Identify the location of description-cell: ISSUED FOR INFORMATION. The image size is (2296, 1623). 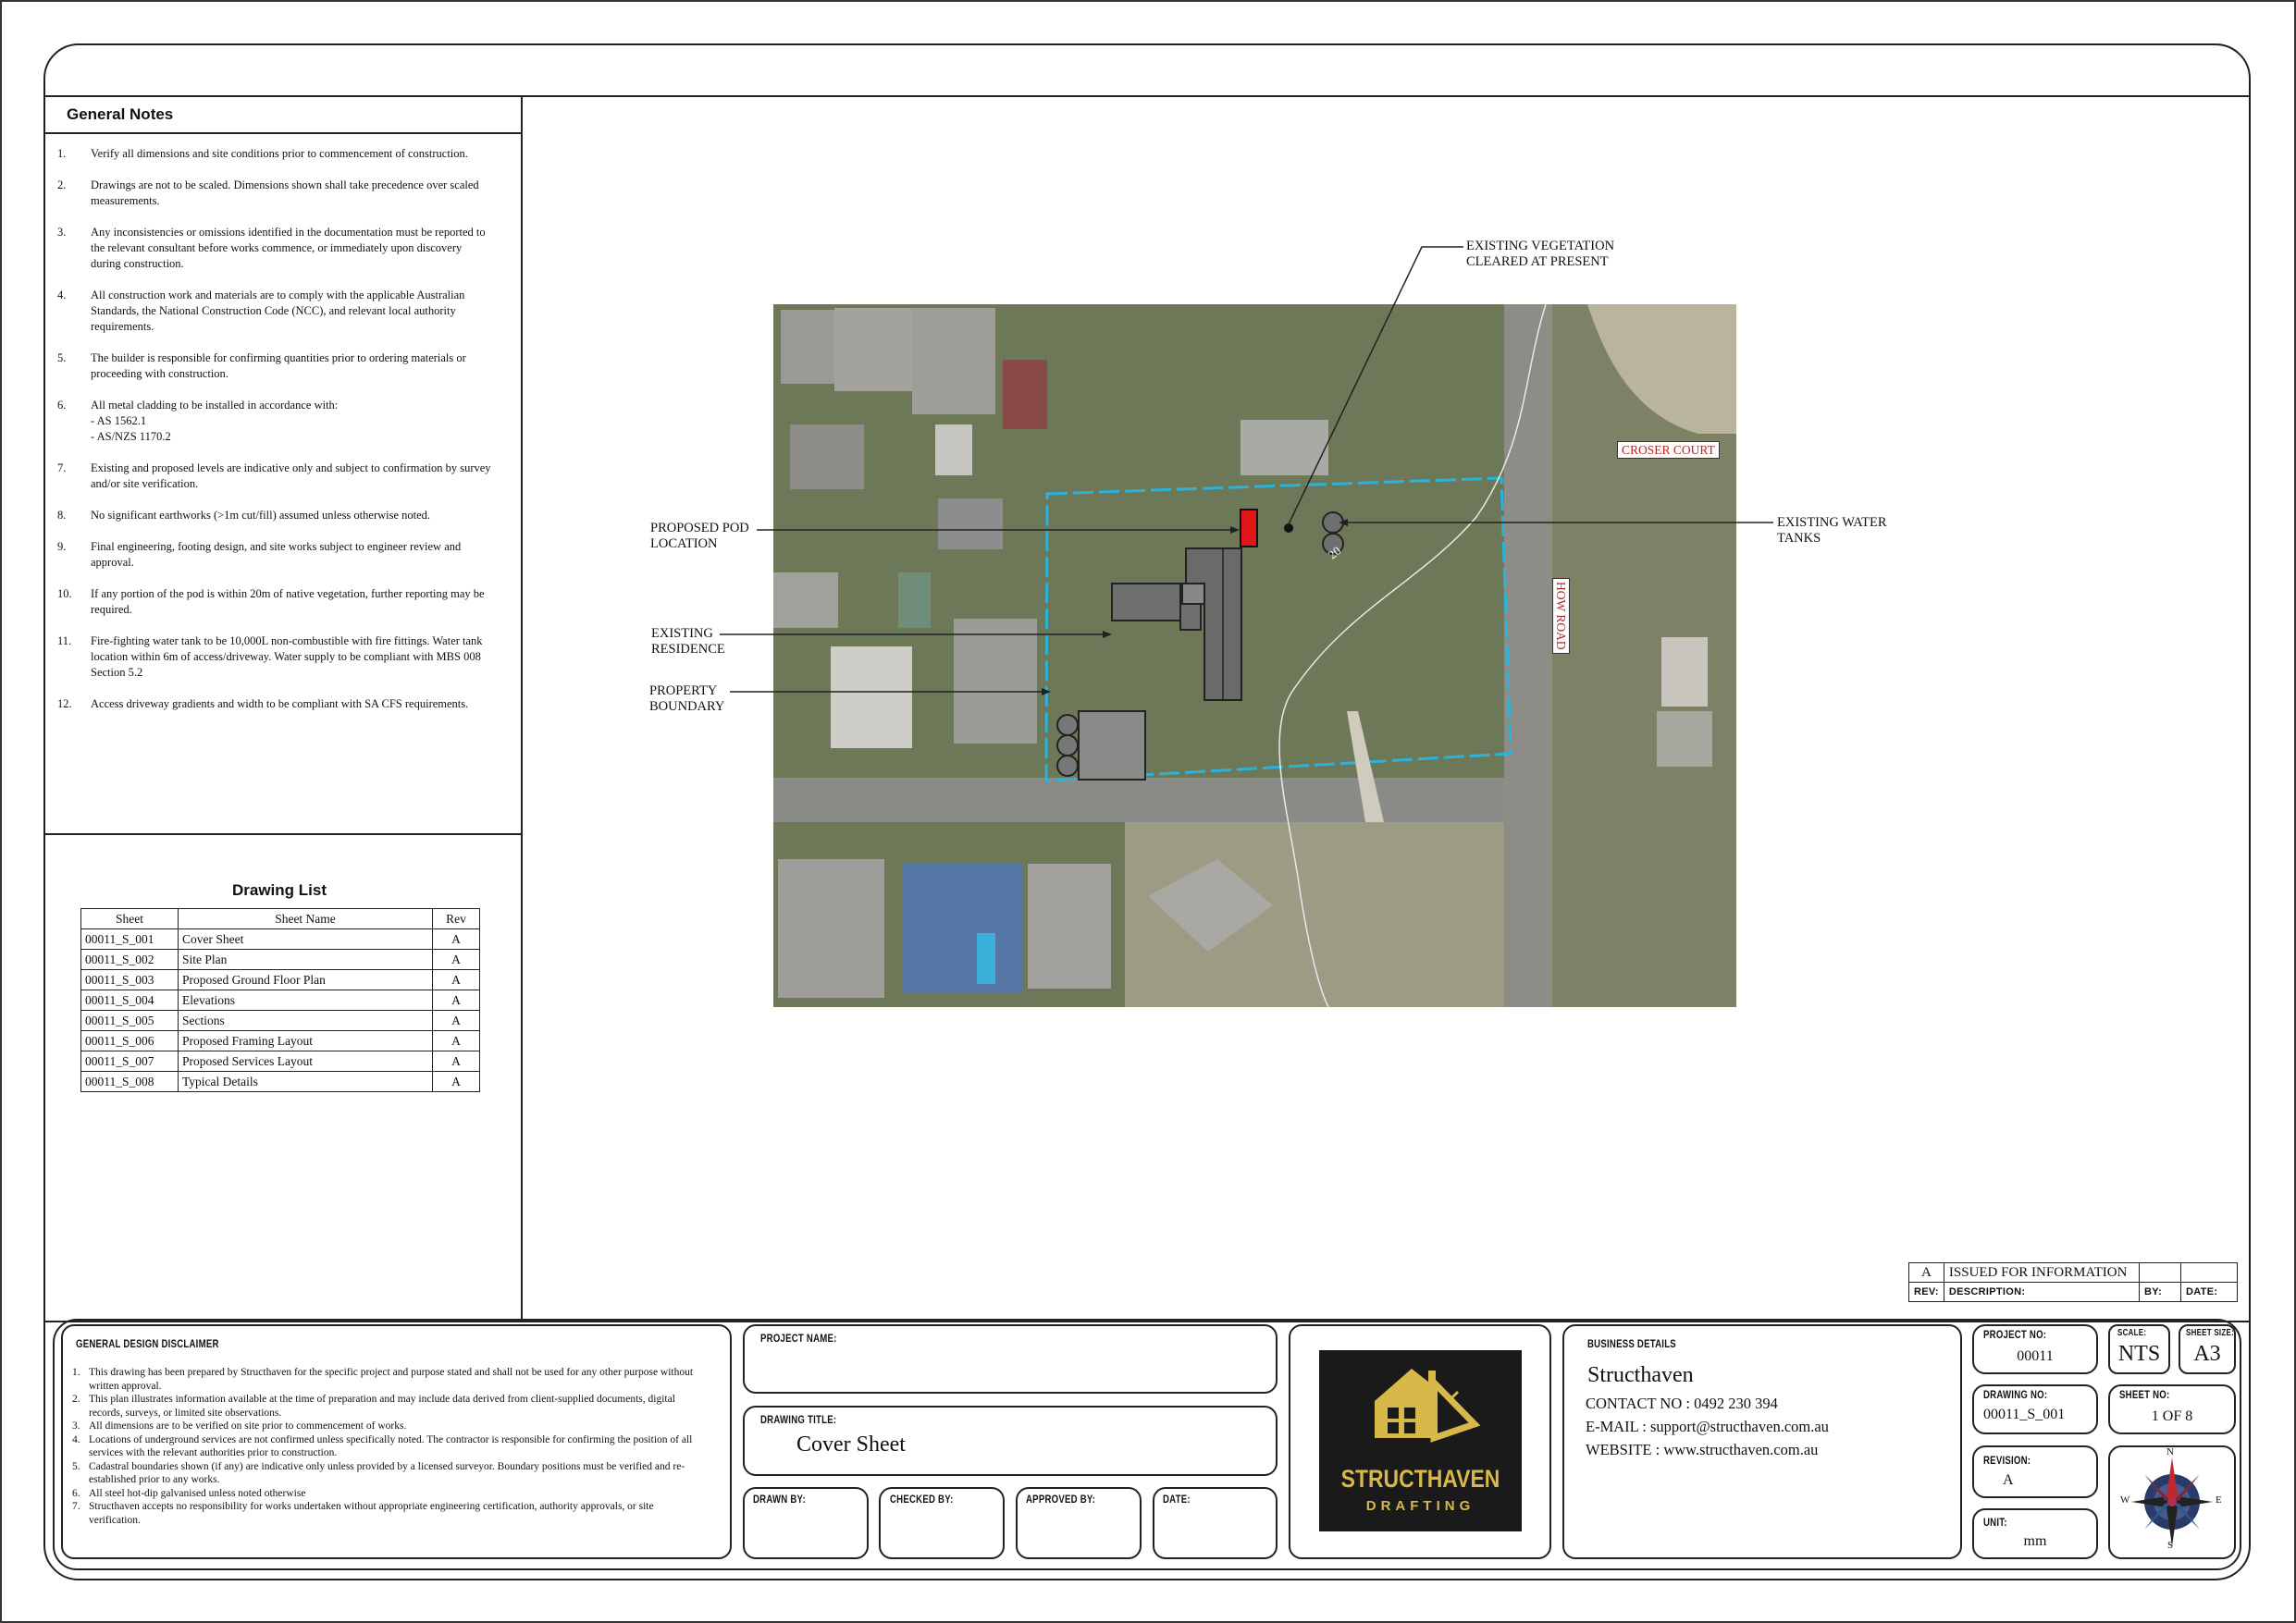
(2042, 1272).